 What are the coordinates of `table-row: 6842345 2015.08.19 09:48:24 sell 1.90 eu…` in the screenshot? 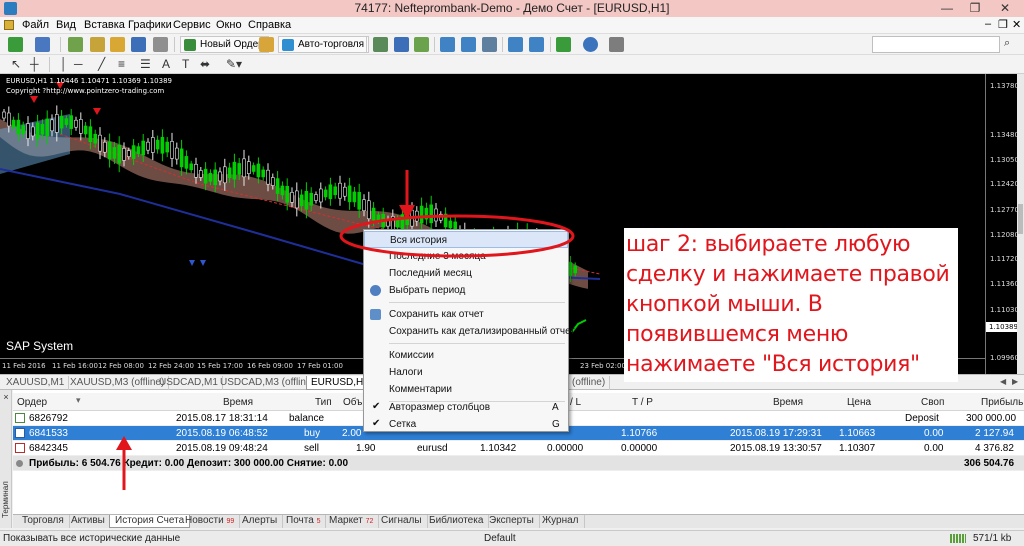 It's located at (518, 448).